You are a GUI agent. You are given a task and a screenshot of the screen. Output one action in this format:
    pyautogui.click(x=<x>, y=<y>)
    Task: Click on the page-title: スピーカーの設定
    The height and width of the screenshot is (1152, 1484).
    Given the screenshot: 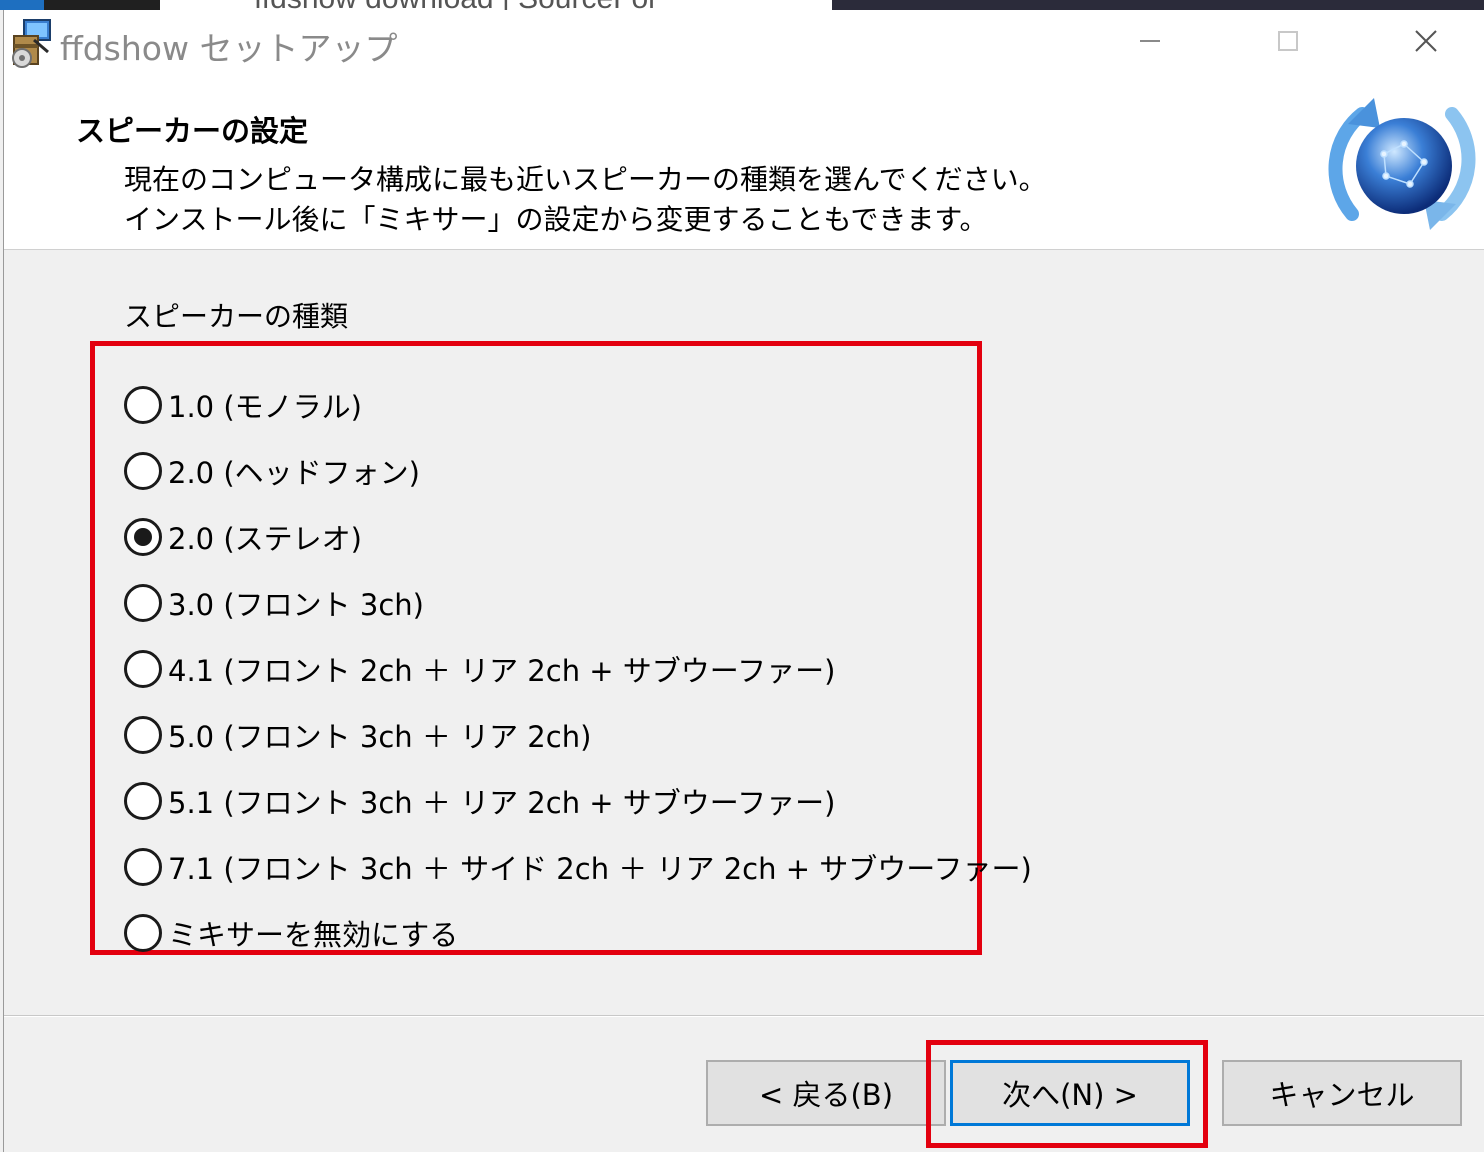 What is the action you would take?
    pyautogui.click(x=192, y=131)
    